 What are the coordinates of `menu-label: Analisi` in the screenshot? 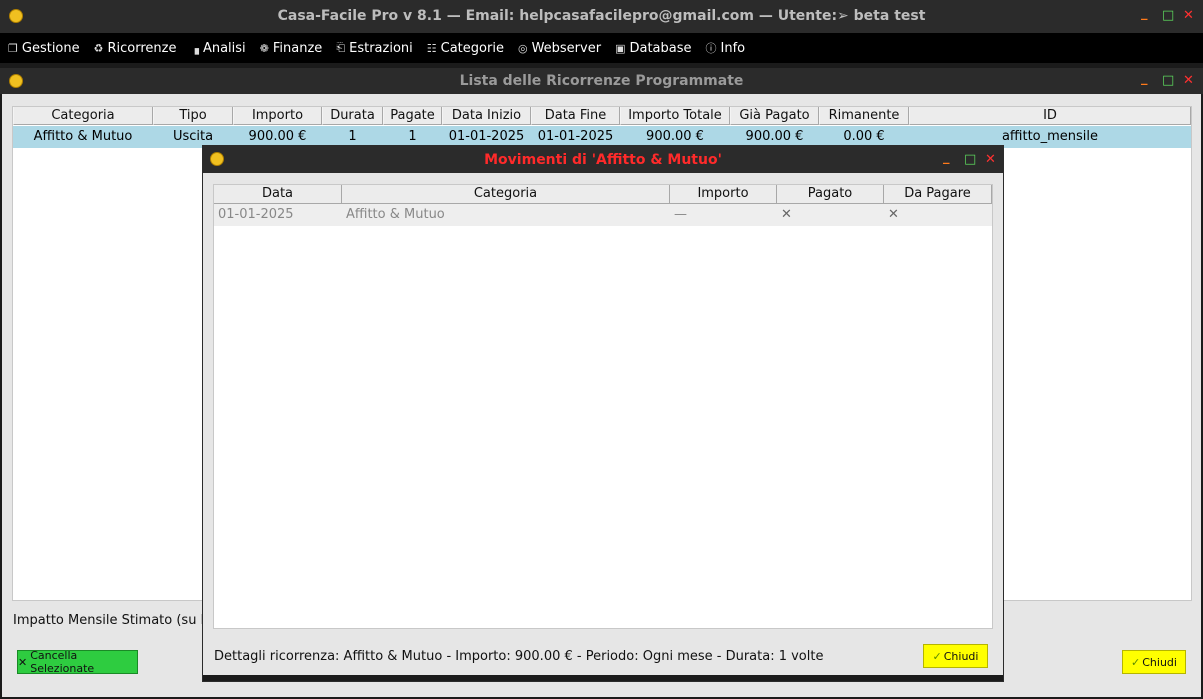 It's located at (224, 48).